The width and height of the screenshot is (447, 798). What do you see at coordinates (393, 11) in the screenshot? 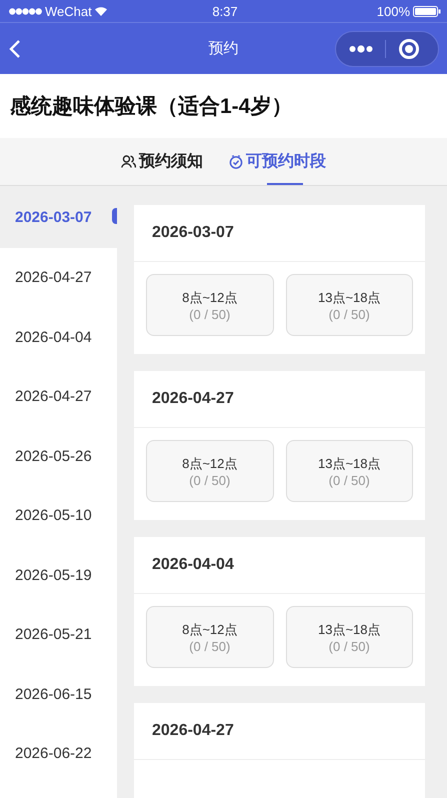
I see `battery-percent: 100%` at bounding box center [393, 11].